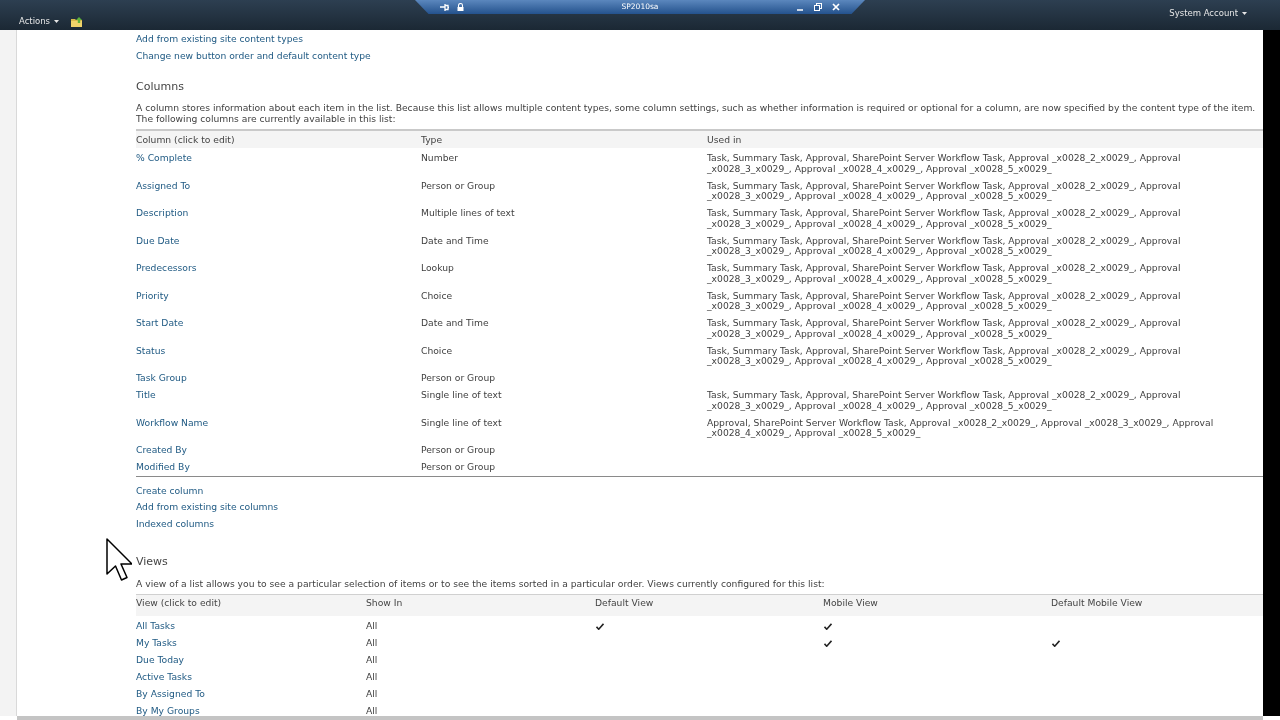 This screenshot has width=1280, height=720. Describe the element at coordinates (480, 605) in the screenshot. I see `column-header: Show In` at that location.